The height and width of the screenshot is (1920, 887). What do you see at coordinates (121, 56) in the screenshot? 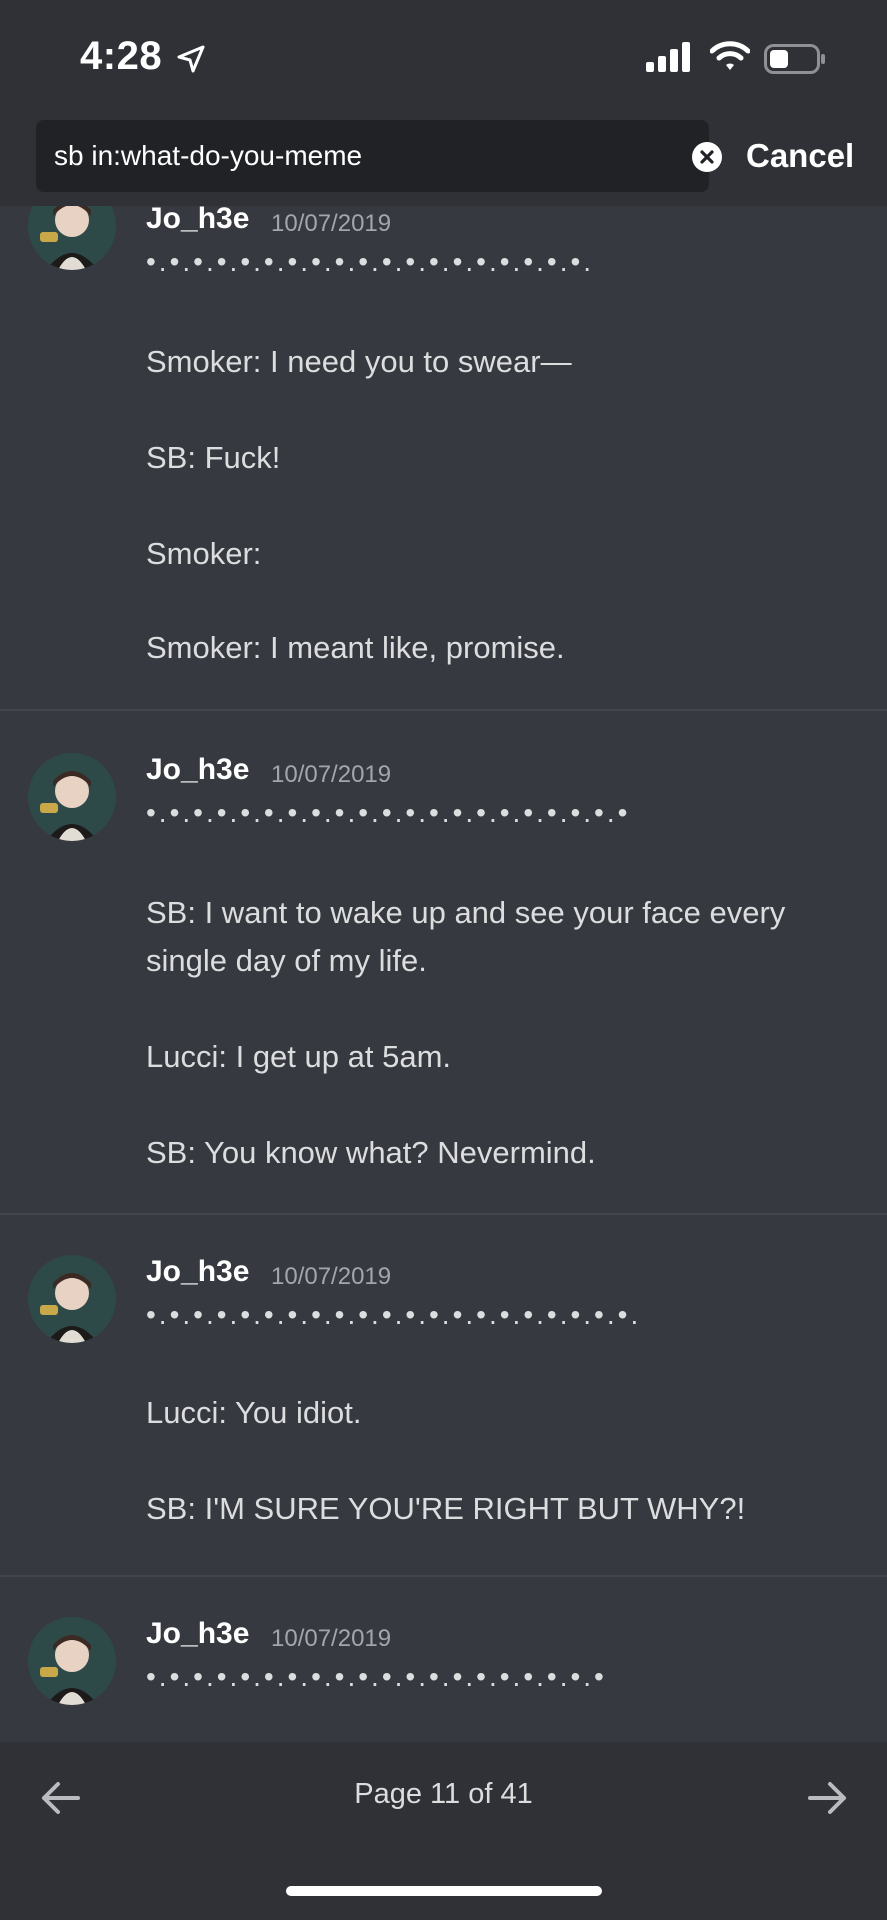
I see `status-time: 4:28` at bounding box center [121, 56].